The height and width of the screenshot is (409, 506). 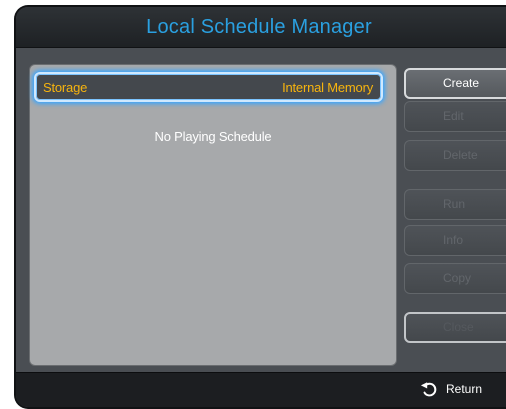 What do you see at coordinates (65, 87) in the screenshot?
I see `storage-label: Storage` at bounding box center [65, 87].